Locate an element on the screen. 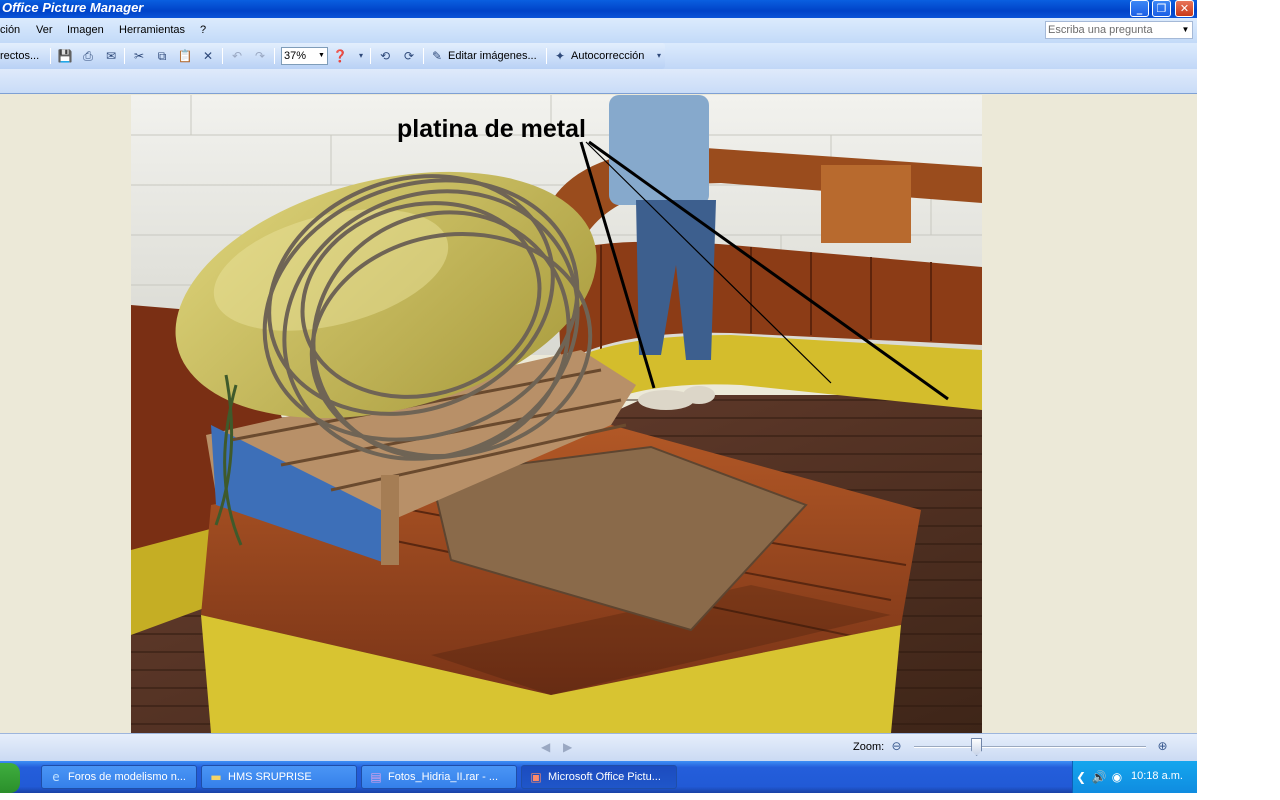 Image resolution: width=1280 pixels, height=800 pixels. clock: 10:18 a.m. is located at coordinates (1157, 776).